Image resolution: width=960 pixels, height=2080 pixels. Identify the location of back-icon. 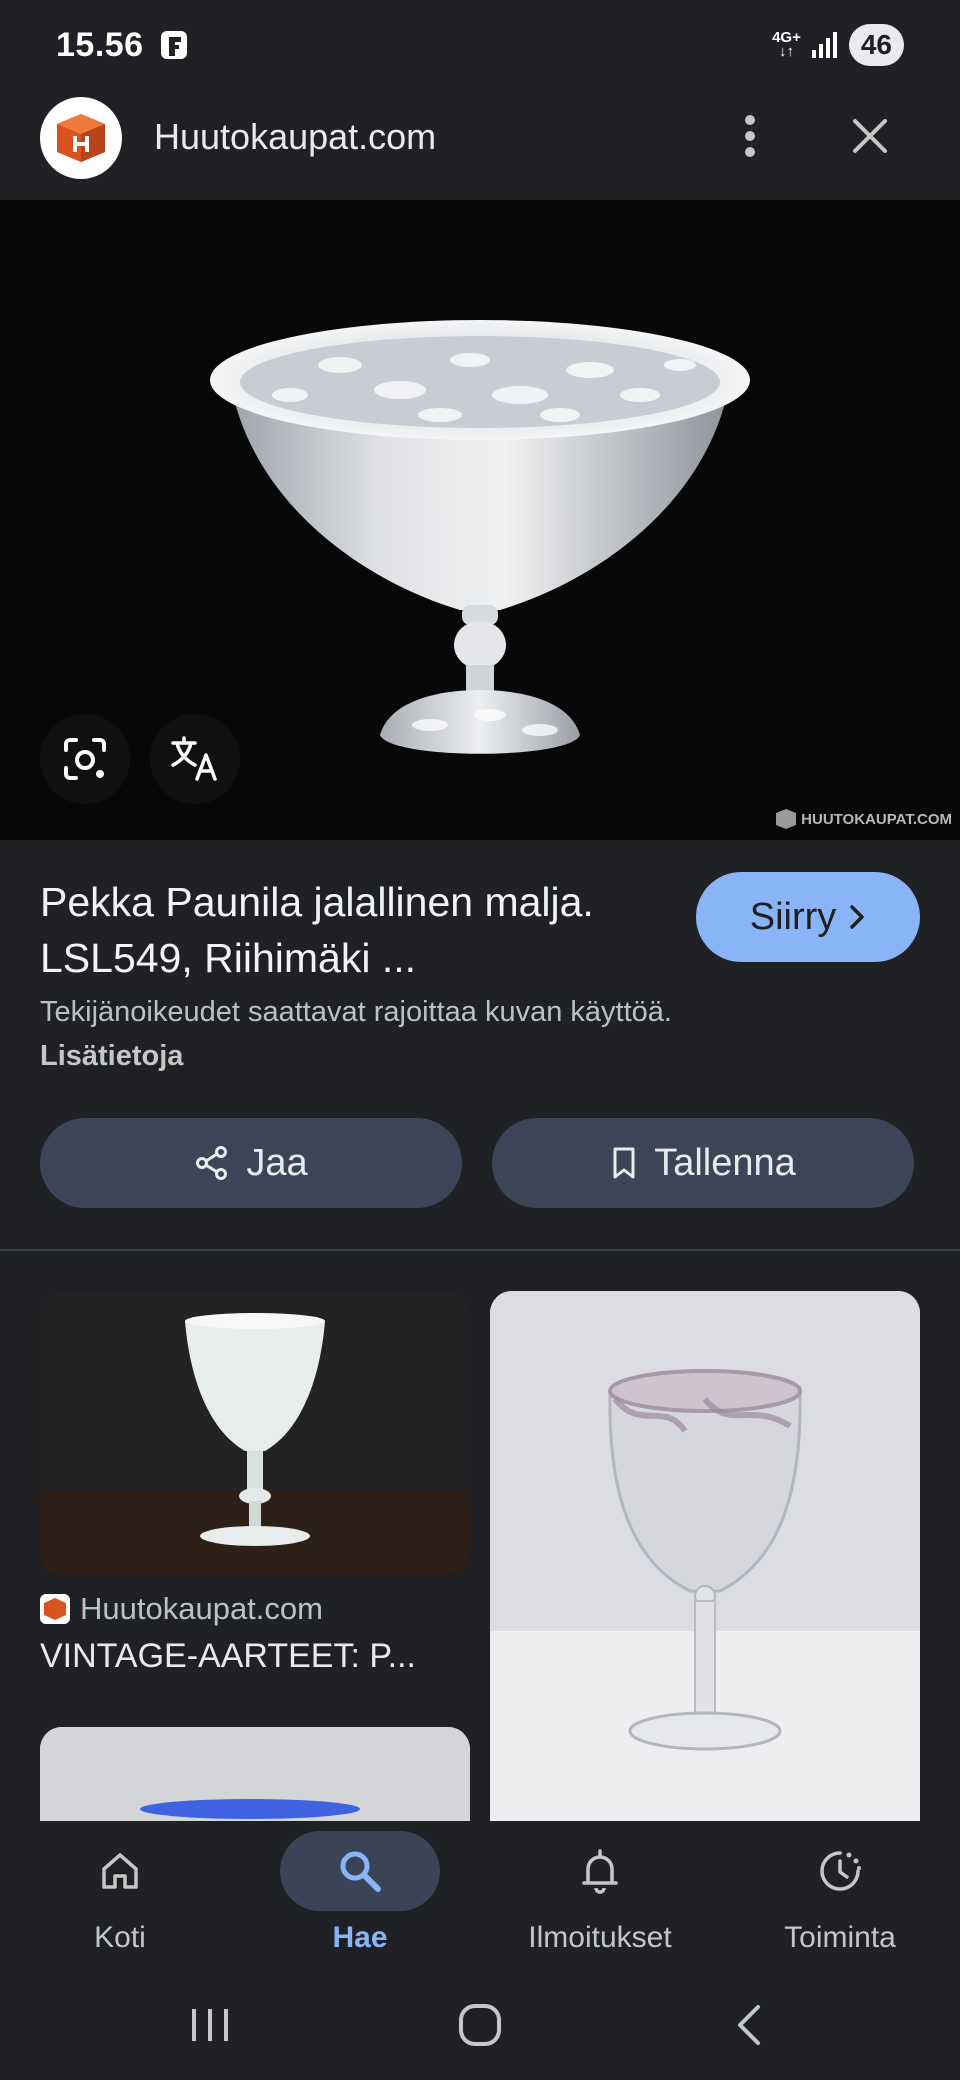
(749, 2025).